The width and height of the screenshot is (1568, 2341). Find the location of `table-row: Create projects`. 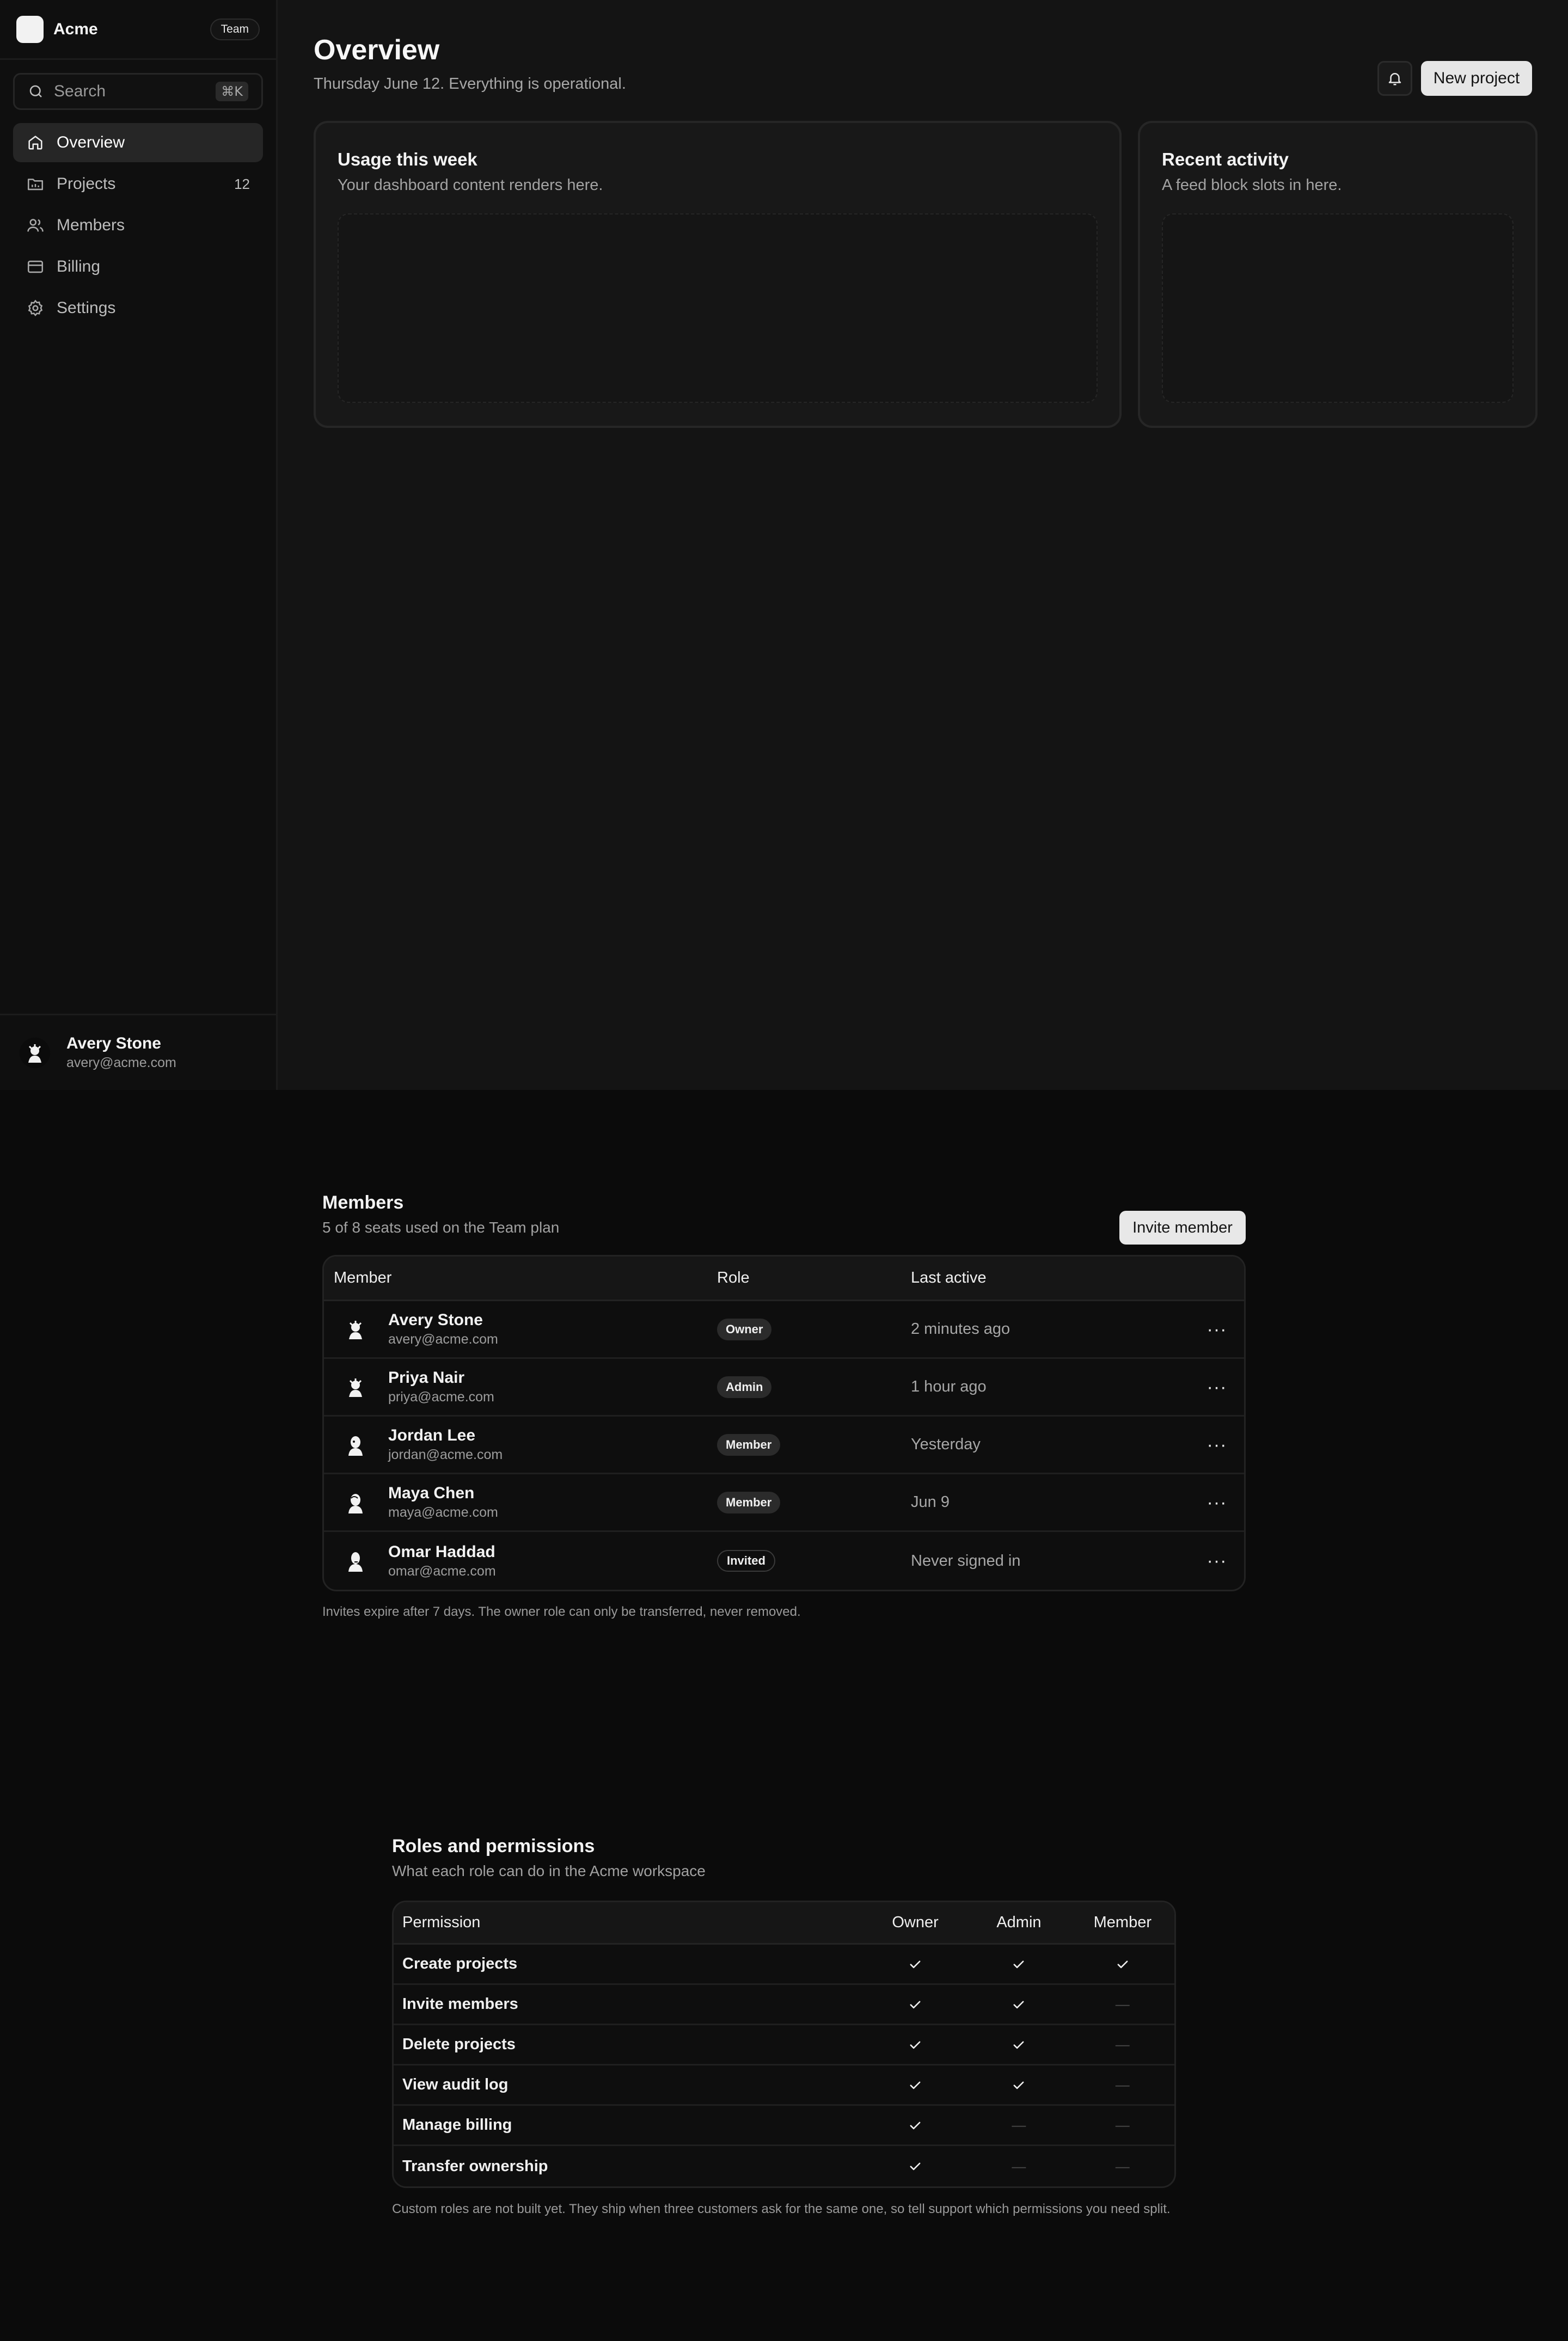

table-row: Create projects is located at coordinates (784, 1965).